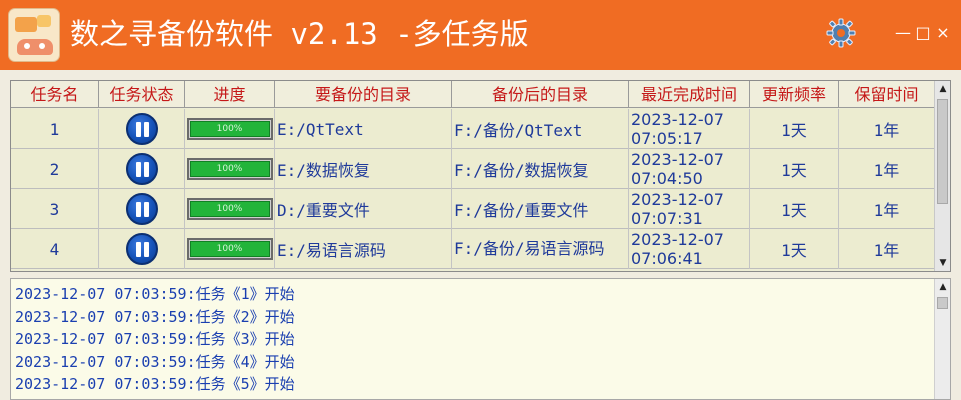  What do you see at coordinates (540, 129) in the screenshot?
I see `dest-dir-cell: F:/备份/QtText` at bounding box center [540, 129].